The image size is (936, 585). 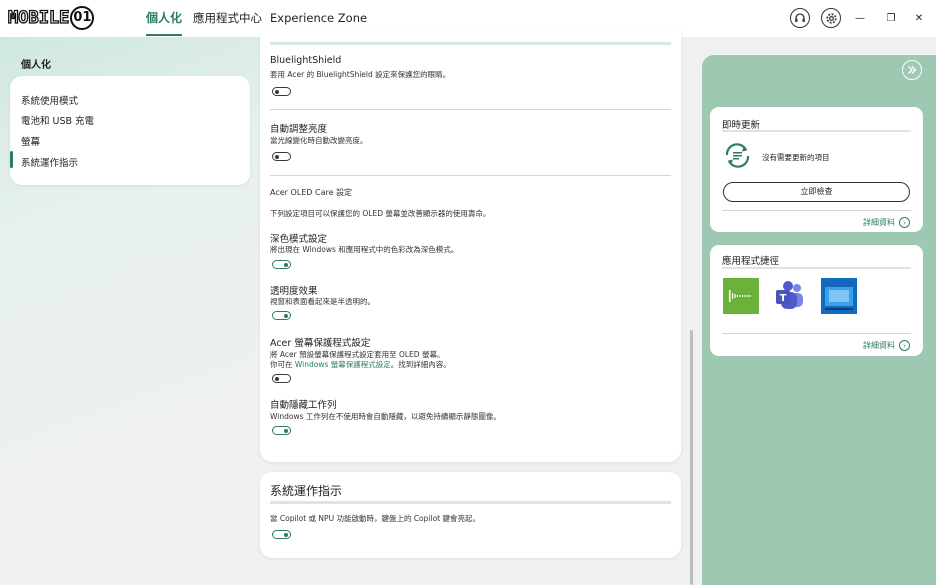 I want to click on close-button: ✕, so click(x=919, y=18).